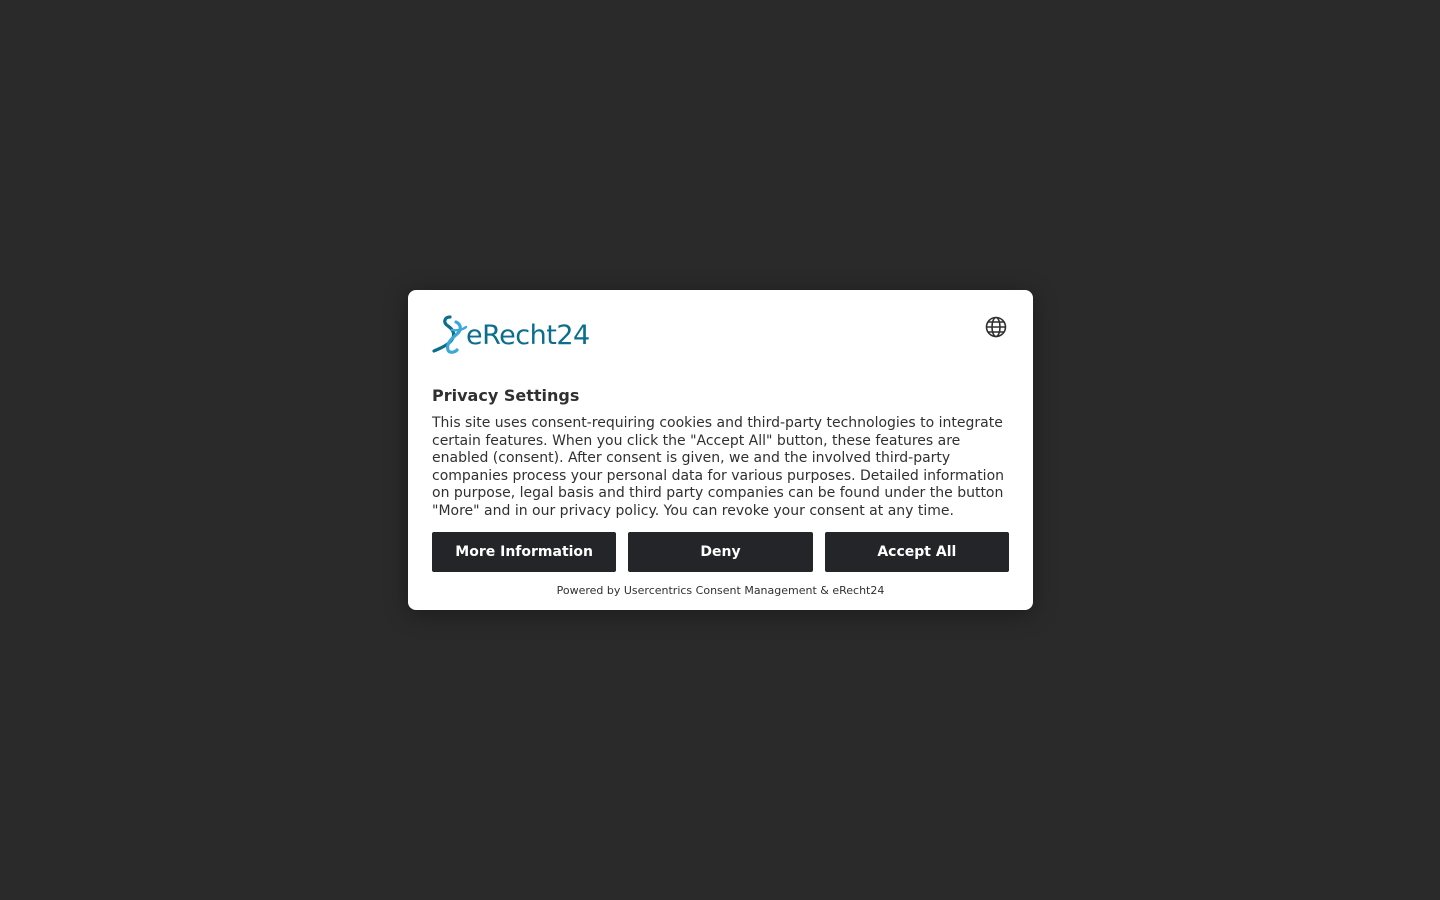 The width and height of the screenshot is (1440, 900). What do you see at coordinates (528, 335) in the screenshot?
I see `brand-name: eRecht24` at bounding box center [528, 335].